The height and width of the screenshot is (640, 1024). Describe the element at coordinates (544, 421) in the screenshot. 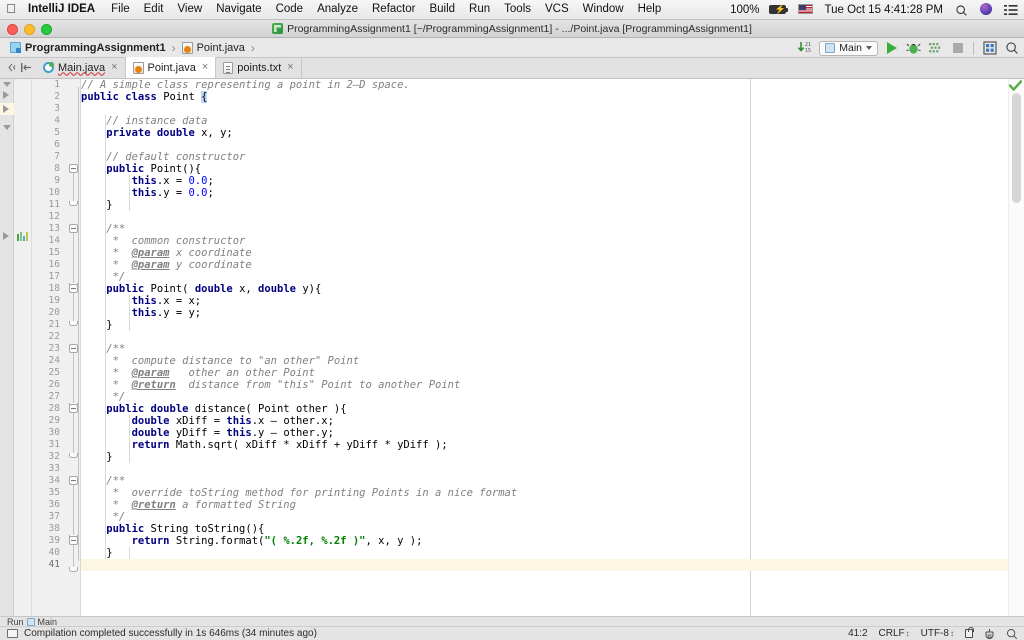

I see `code-line: double xDiff = this.x – other.x;` at that location.